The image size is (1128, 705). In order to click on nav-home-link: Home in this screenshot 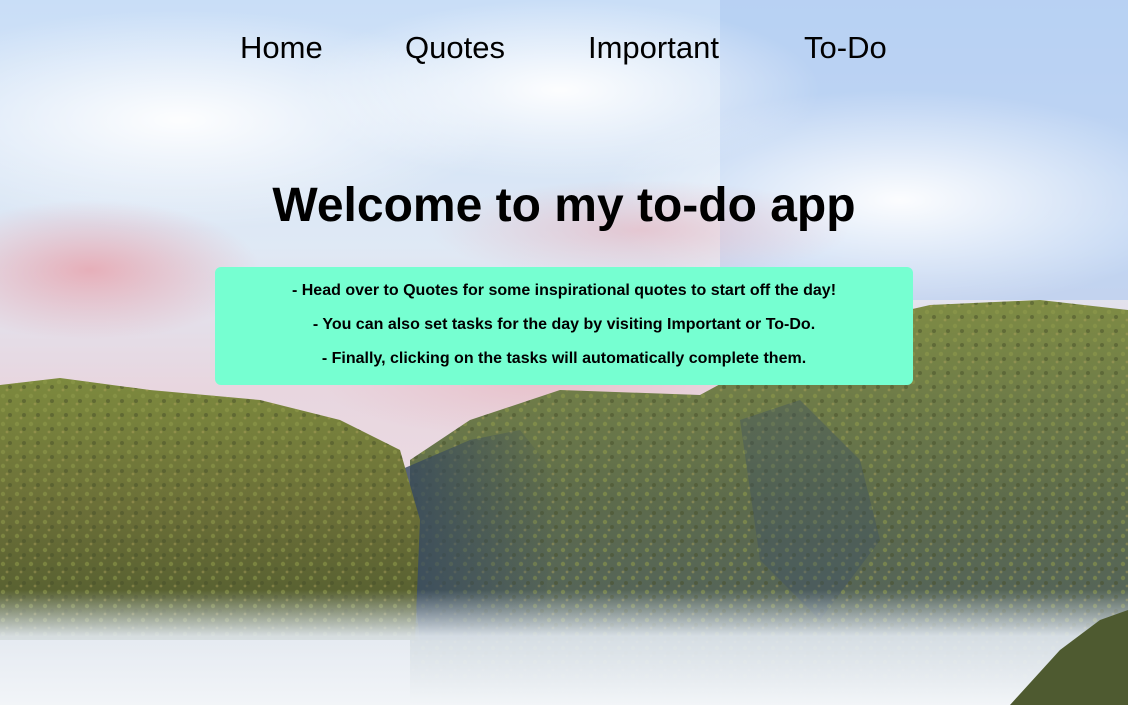, I will do `click(281, 48)`.